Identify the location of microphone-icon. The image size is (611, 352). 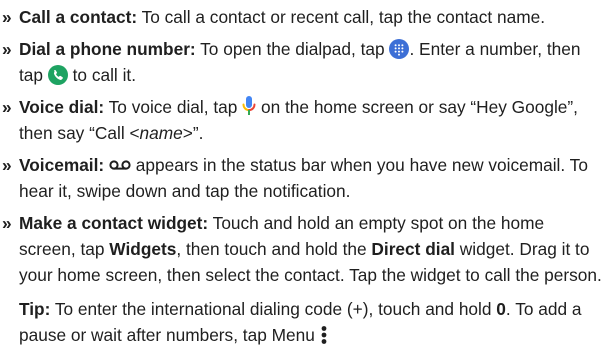
(249, 106).